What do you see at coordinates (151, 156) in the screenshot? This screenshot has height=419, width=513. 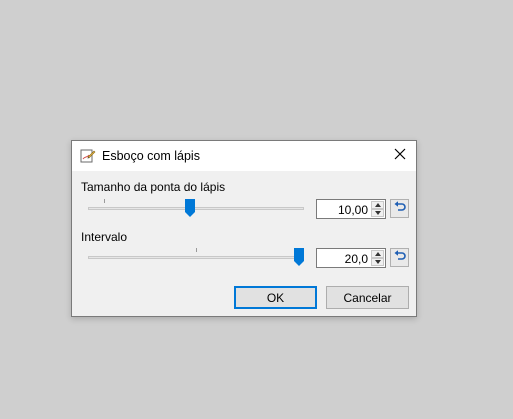 I see `dialog-title: Esboço com lápis` at bounding box center [151, 156].